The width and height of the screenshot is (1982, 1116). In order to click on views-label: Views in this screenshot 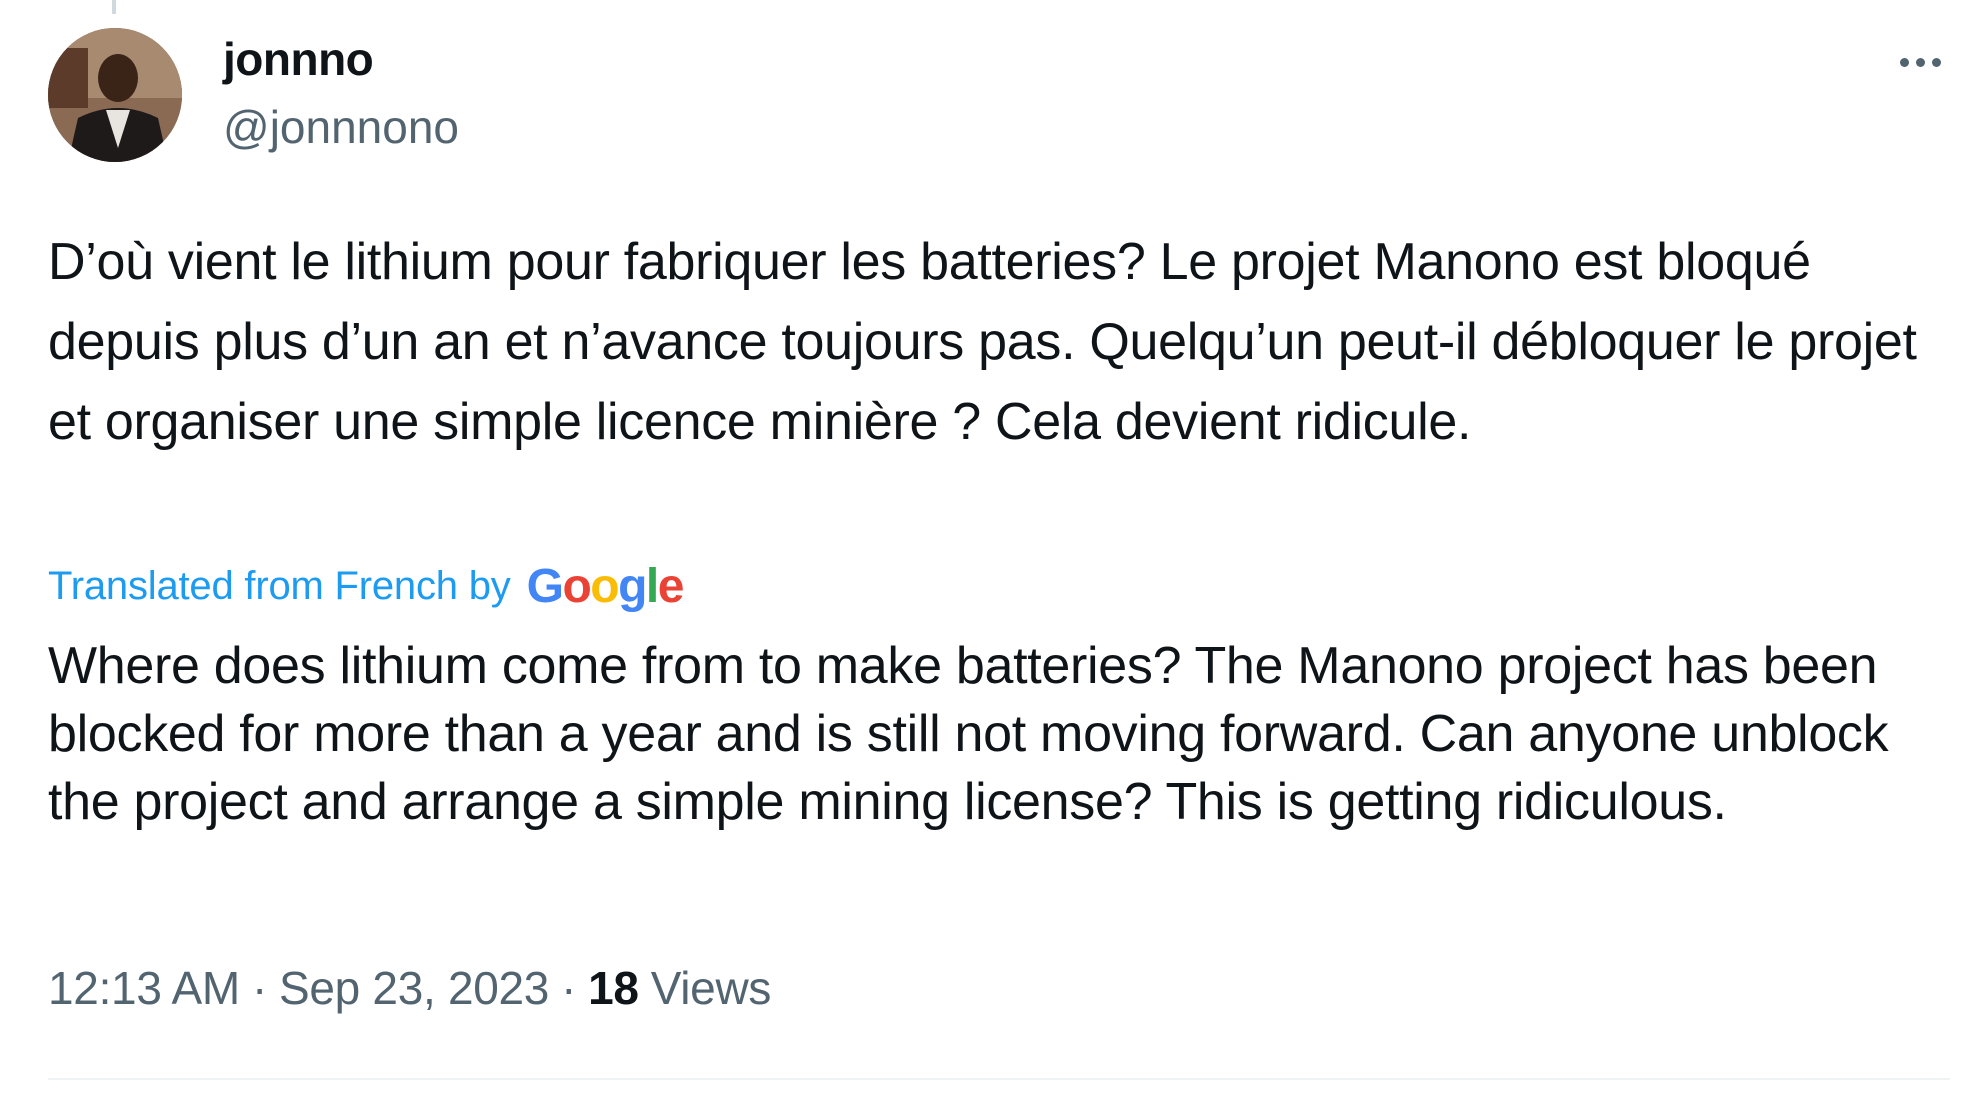, I will do `click(711, 988)`.